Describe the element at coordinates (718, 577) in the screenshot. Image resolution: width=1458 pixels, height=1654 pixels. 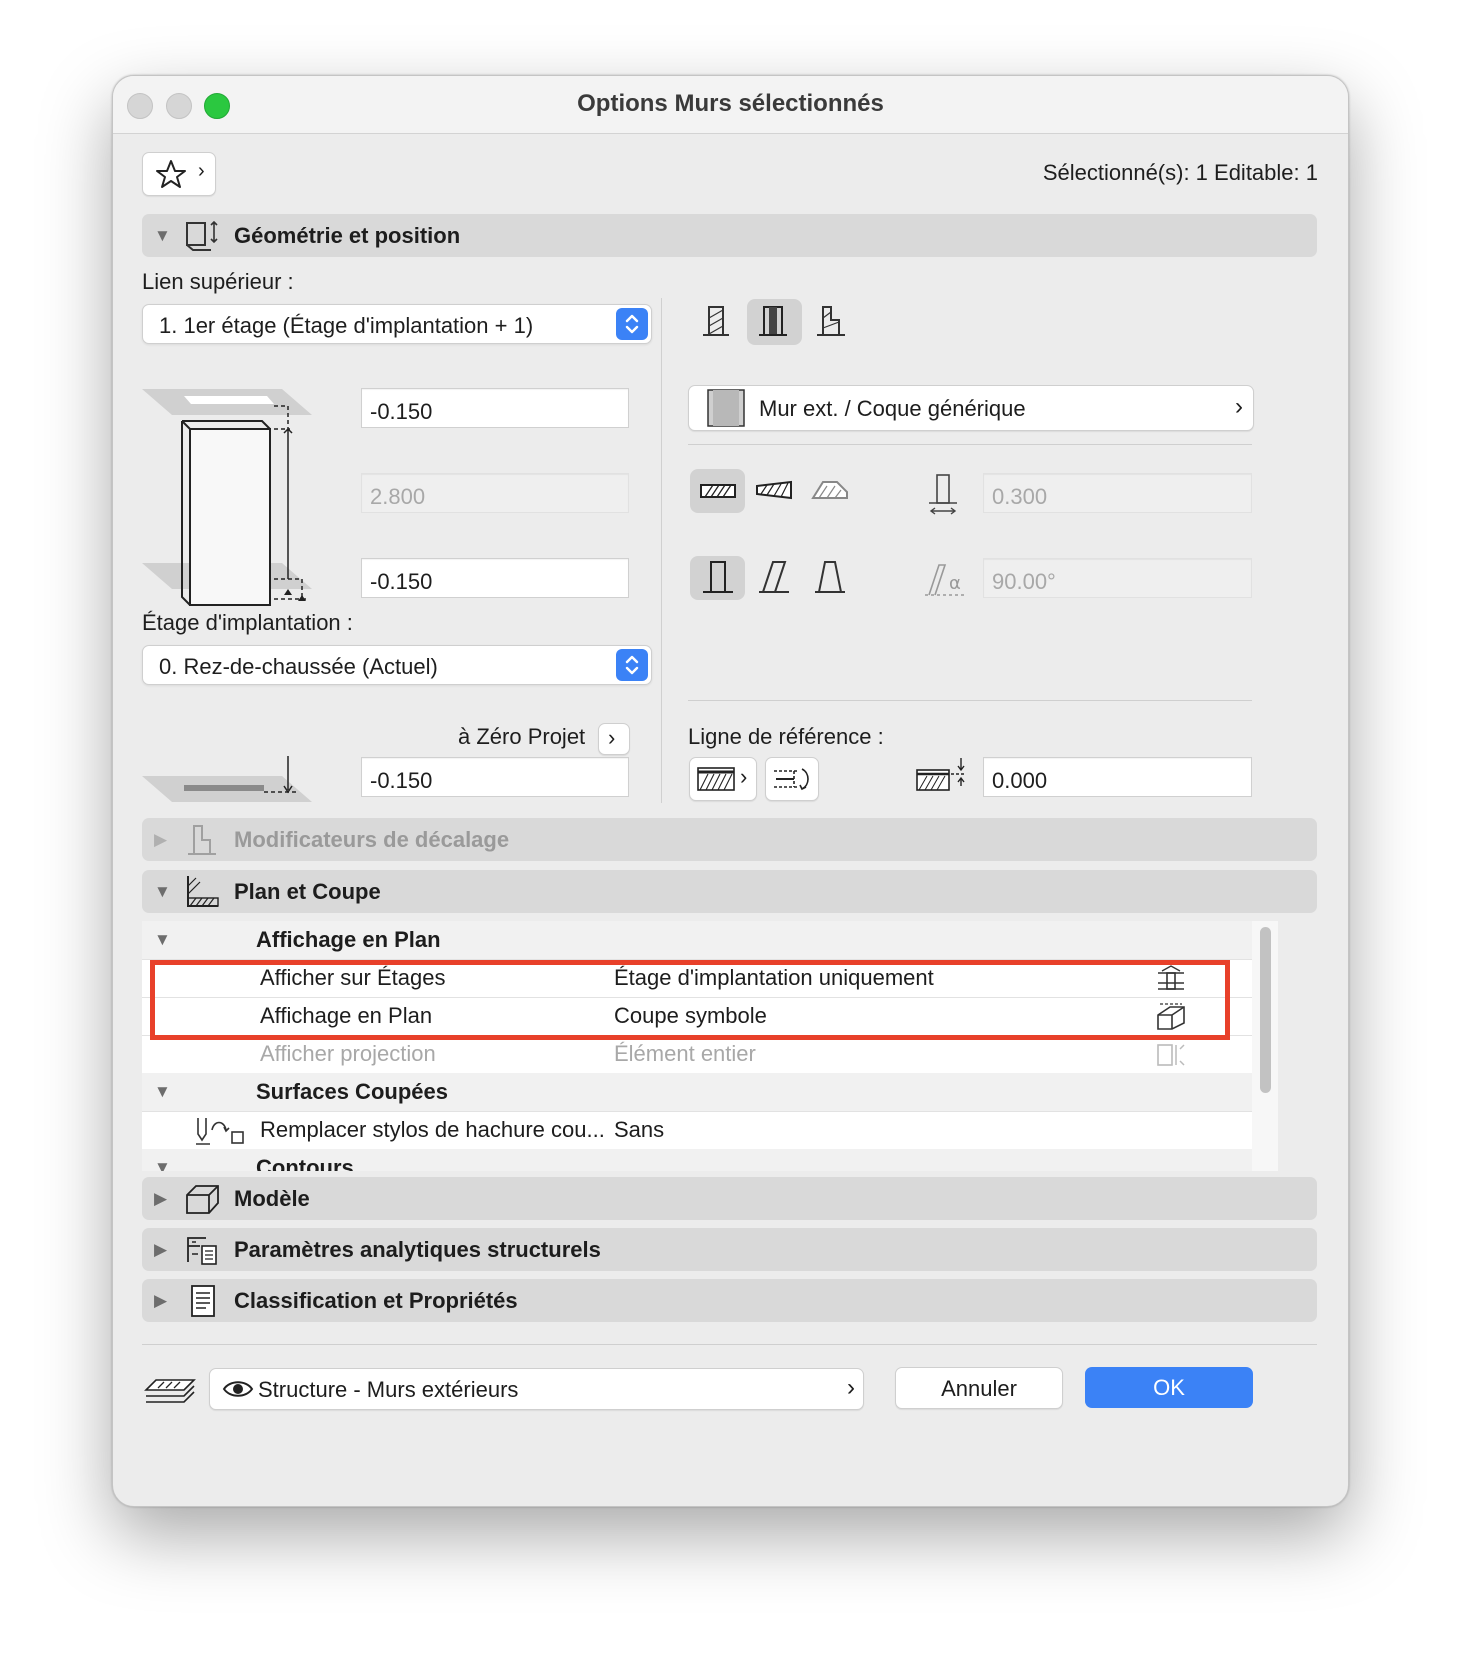
I see `vertical-wall-icon` at that location.